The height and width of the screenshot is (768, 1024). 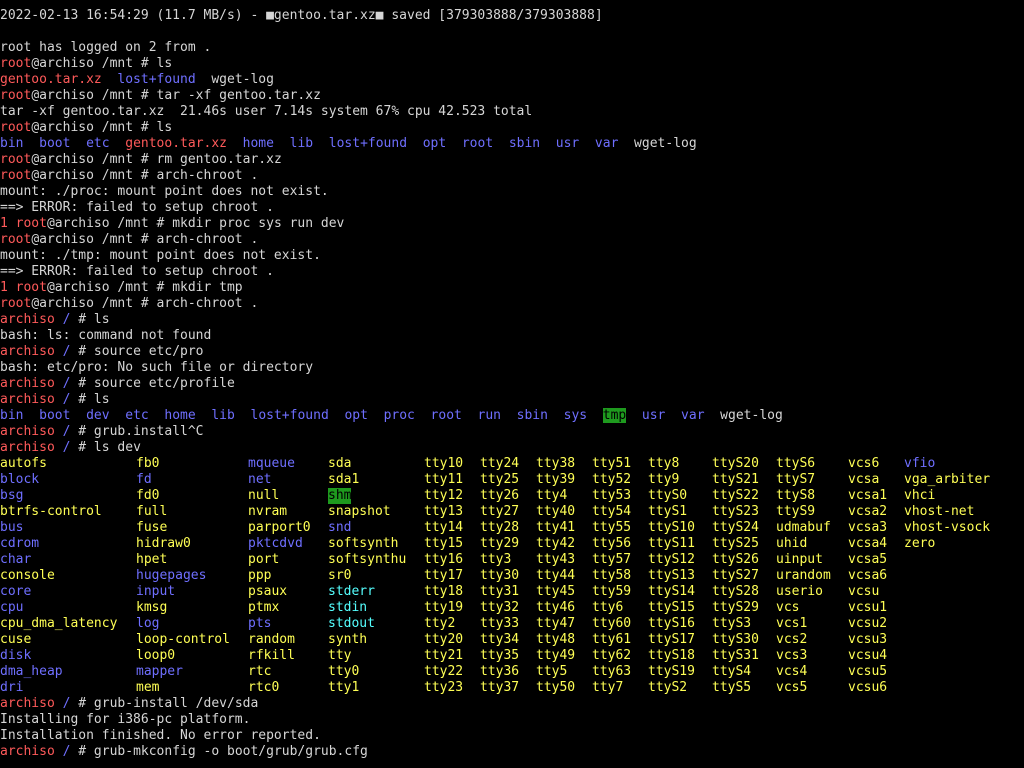 What do you see at coordinates (612, 543) in the screenshot?
I see `dev-entry: tty56` at bounding box center [612, 543].